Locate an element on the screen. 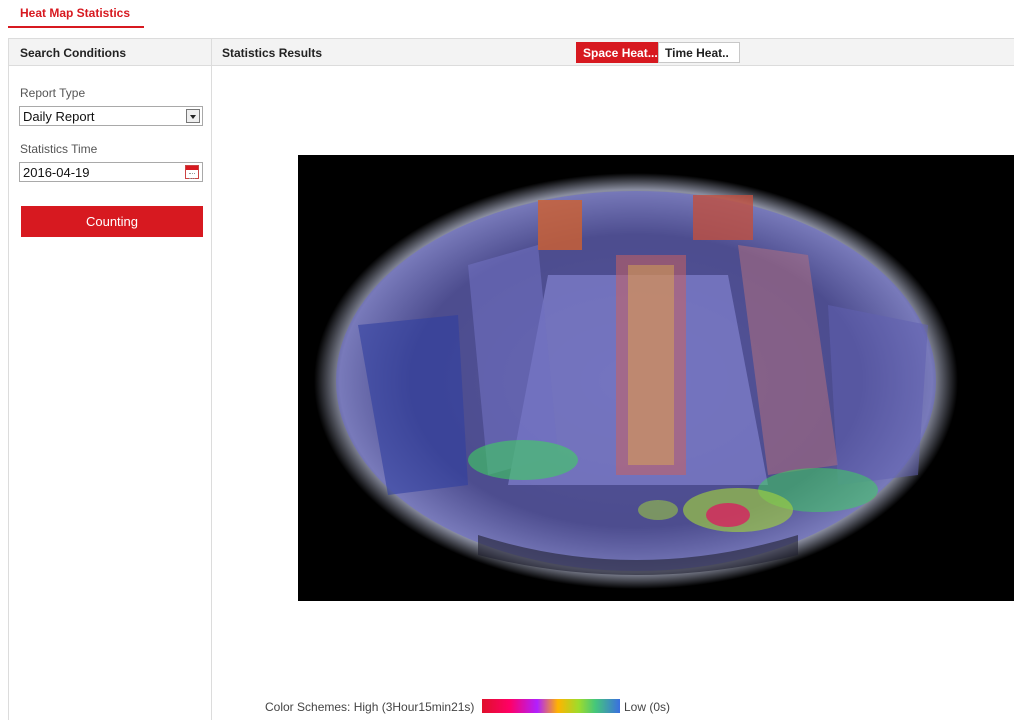 Image resolution: width=1014 pixels, height=720 pixels. active-tab-indicator is located at coordinates (76, 27).